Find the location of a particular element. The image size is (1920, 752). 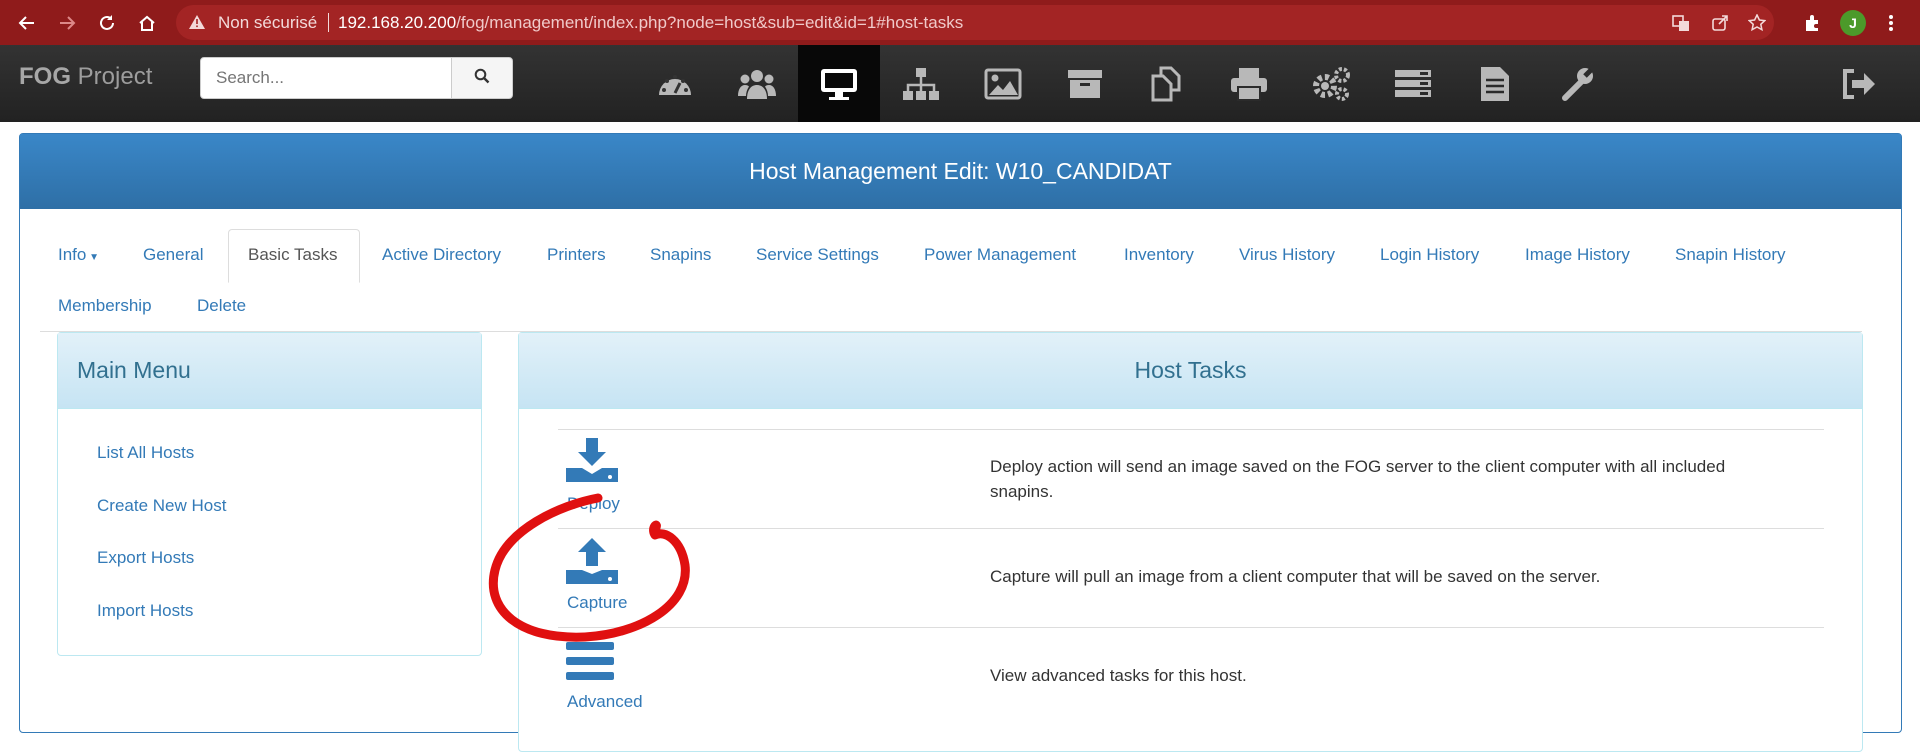

task-advanced: Advanced is located at coordinates (614, 680).